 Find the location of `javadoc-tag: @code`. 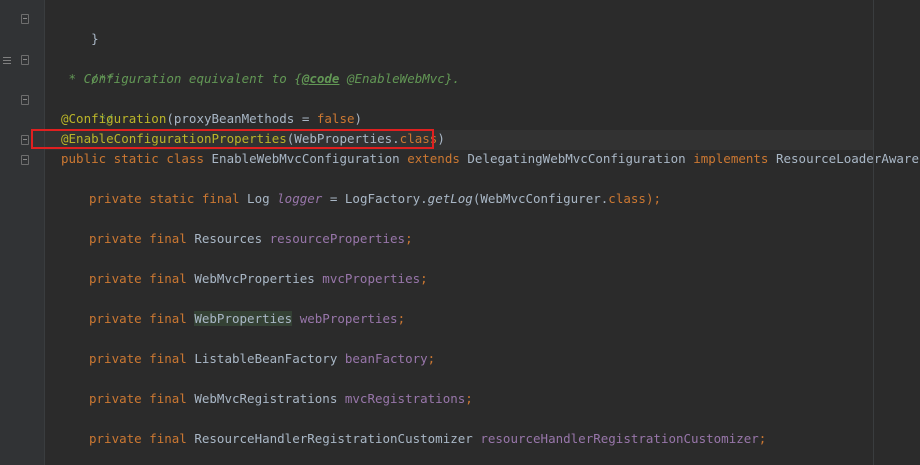

javadoc-tag: @code is located at coordinates (320, 78).